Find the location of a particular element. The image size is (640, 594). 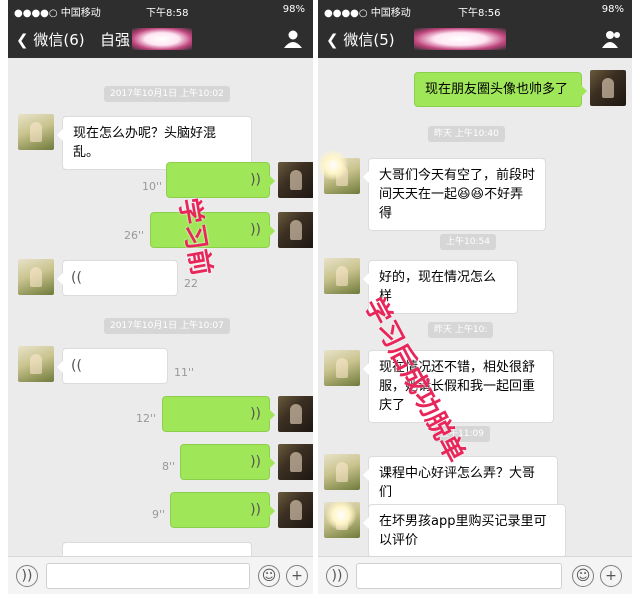

chat-header: ❮ 微信(5) is located at coordinates (475, 39).